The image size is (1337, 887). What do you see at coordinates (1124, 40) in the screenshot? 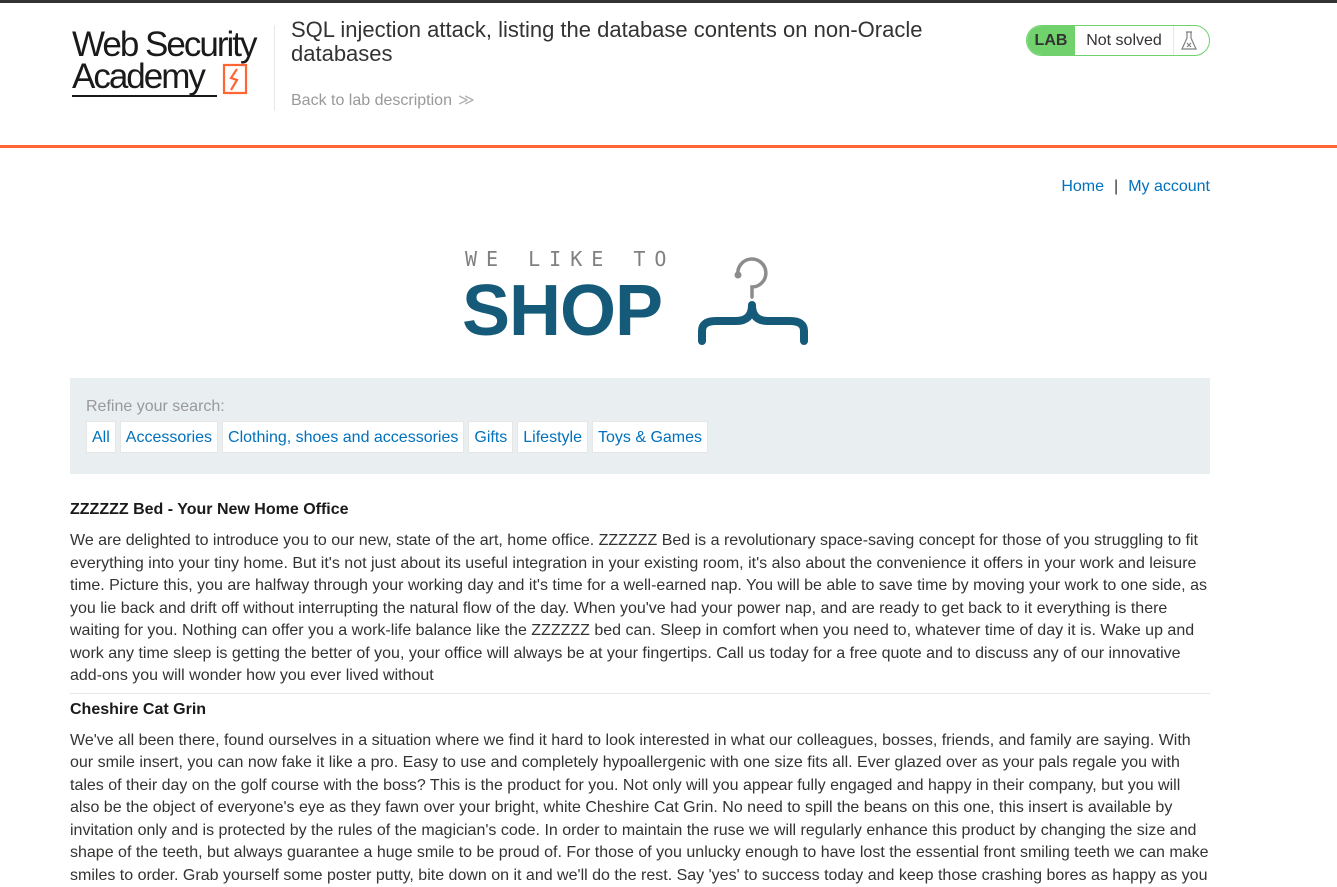
I see `lab-status-text: Not solved` at bounding box center [1124, 40].